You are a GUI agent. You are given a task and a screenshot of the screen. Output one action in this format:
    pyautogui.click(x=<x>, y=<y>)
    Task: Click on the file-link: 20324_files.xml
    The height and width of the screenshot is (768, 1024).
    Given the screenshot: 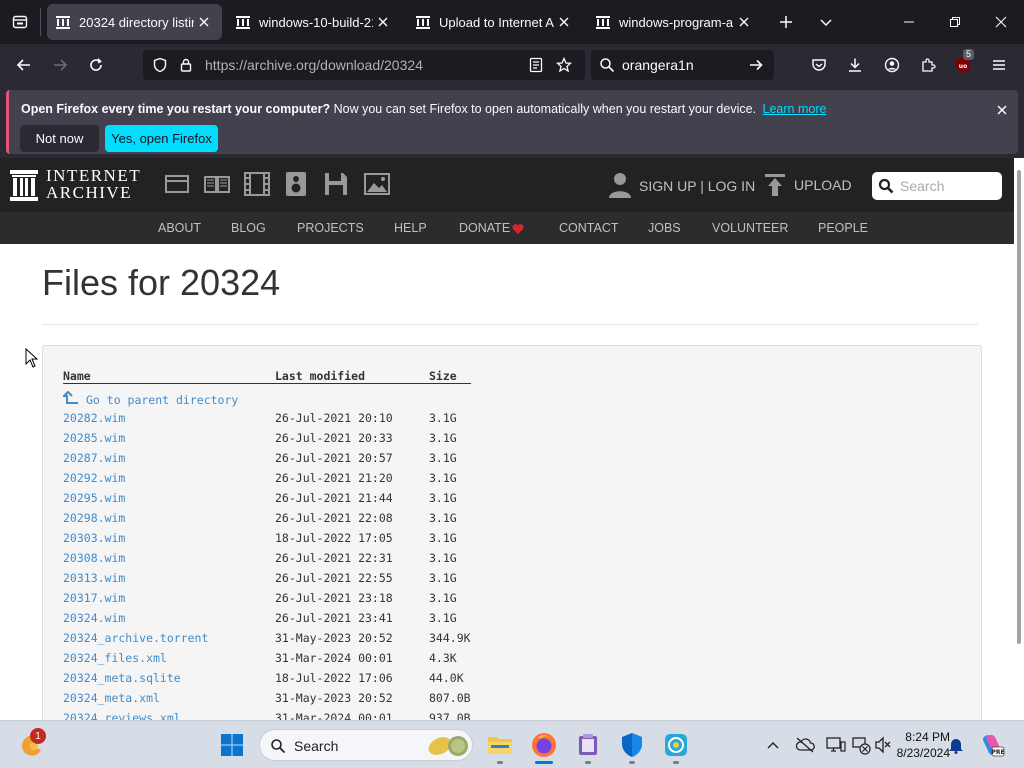 What is the action you would take?
    pyautogui.click(x=115, y=658)
    